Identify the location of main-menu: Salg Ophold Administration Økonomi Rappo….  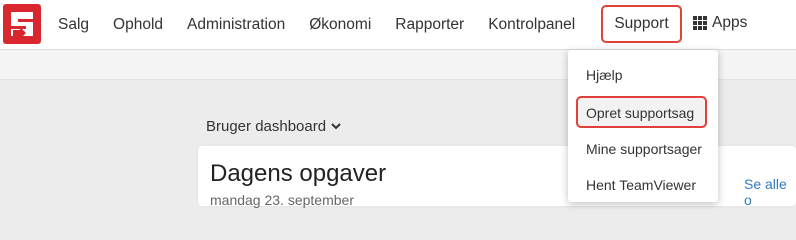
(328, 25).